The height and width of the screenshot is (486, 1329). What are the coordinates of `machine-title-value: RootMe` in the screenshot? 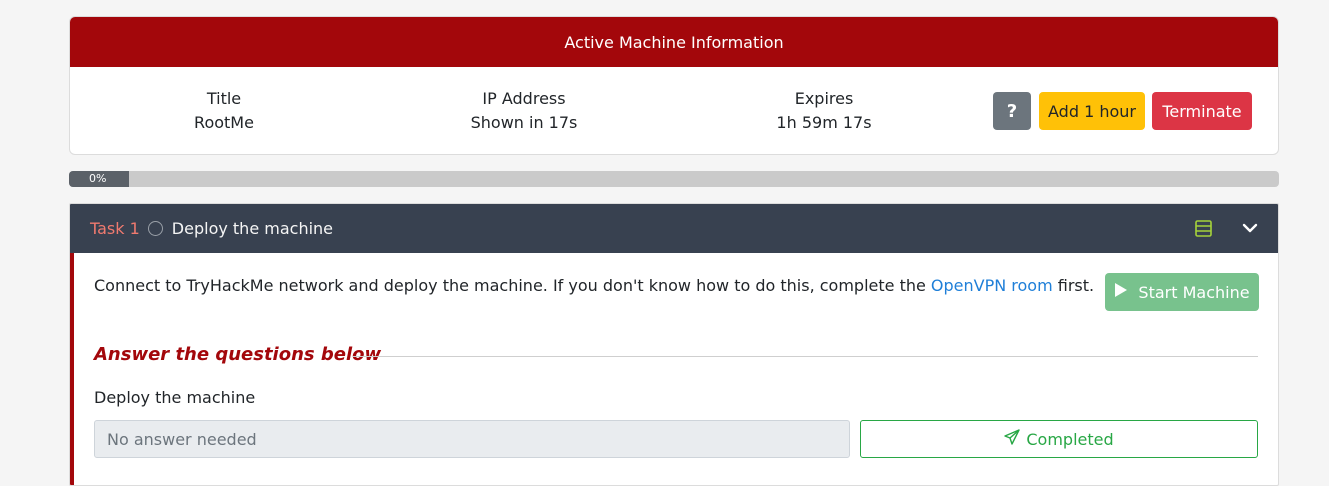 It's located at (224, 122).